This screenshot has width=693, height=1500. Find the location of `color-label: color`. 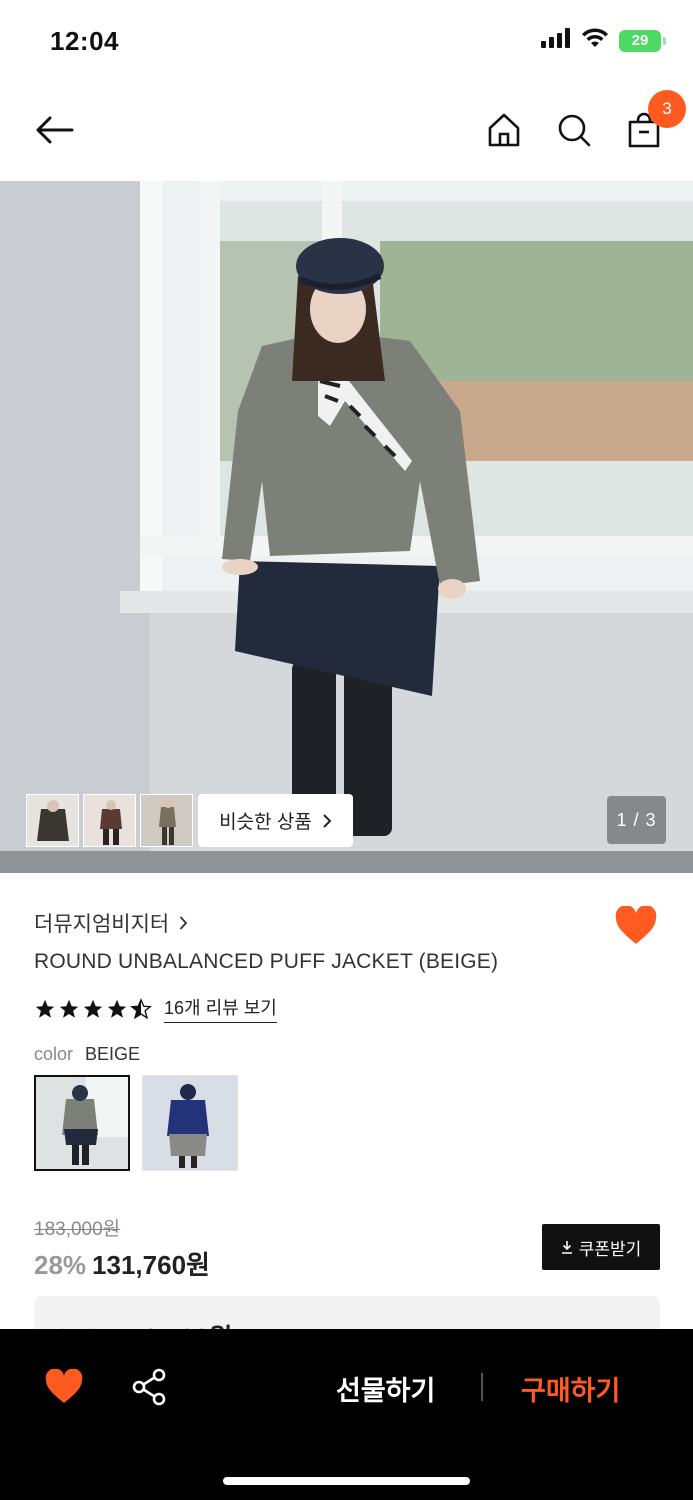

color-label: color is located at coordinates (54, 1054).